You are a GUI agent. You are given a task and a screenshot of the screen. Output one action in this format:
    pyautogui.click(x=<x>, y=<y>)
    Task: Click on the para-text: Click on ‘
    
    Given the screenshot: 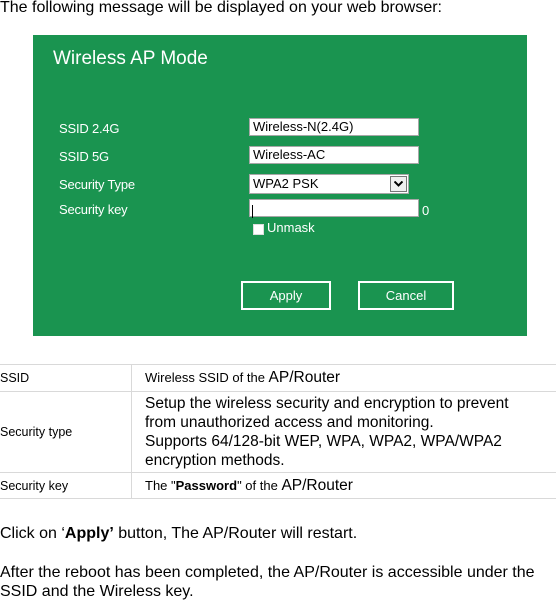 What is the action you would take?
    pyautogui.click(x=32, y=533)
    